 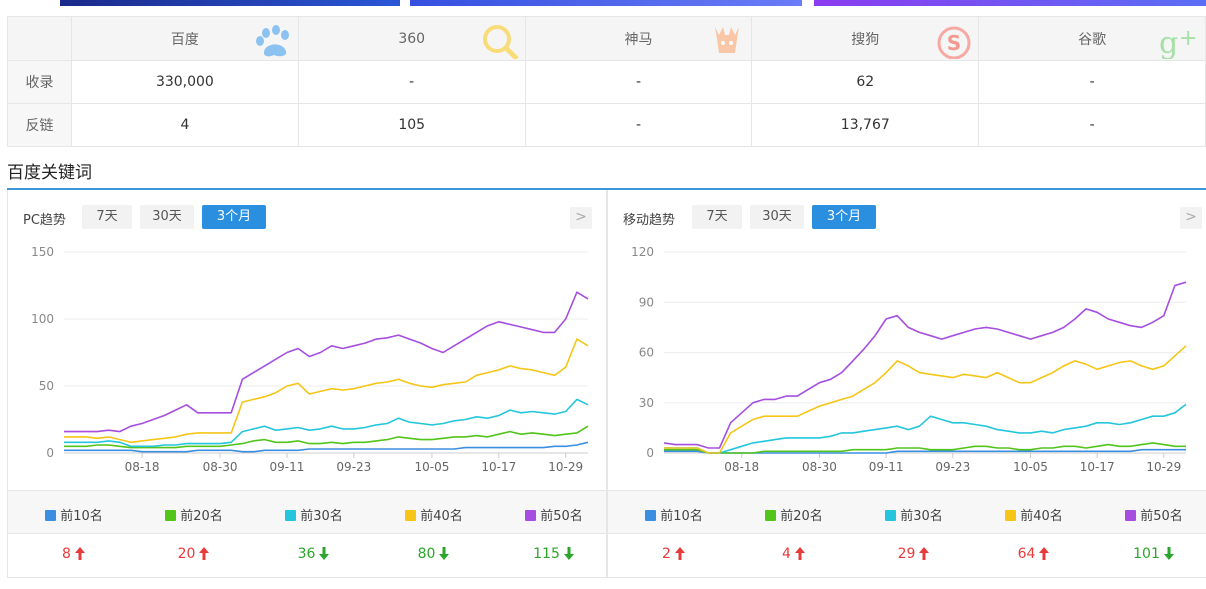 I want to click on stat-value-2: 4, so click(x=794, y=554).